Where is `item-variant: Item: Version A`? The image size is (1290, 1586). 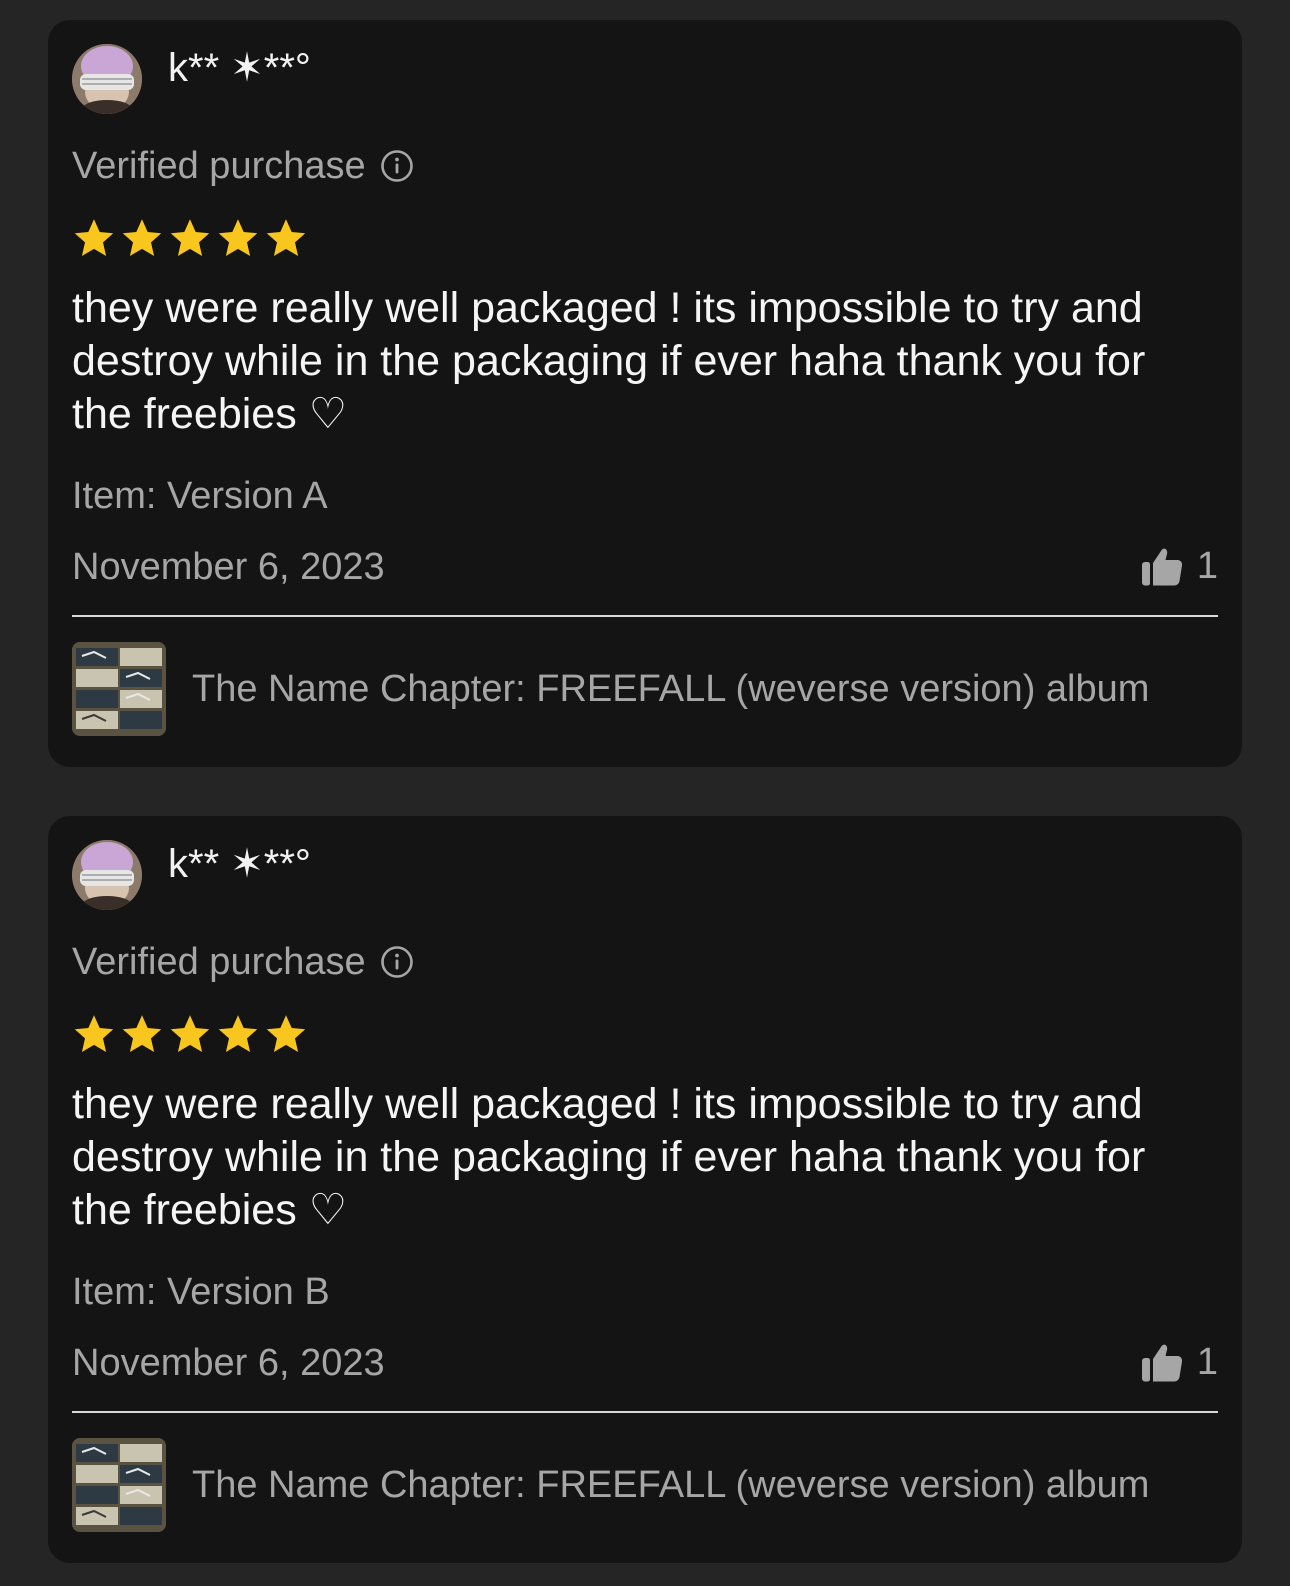 item-variant: Item: Version A is located at coordinates (200, 496).